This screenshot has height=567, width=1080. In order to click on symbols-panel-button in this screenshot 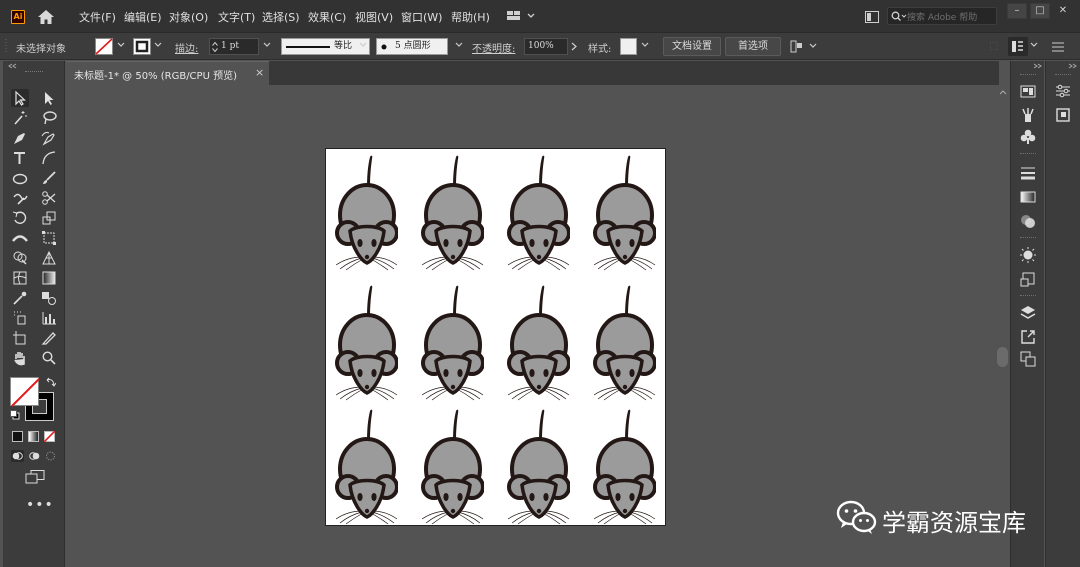, I will do `click(1028, 137)`.